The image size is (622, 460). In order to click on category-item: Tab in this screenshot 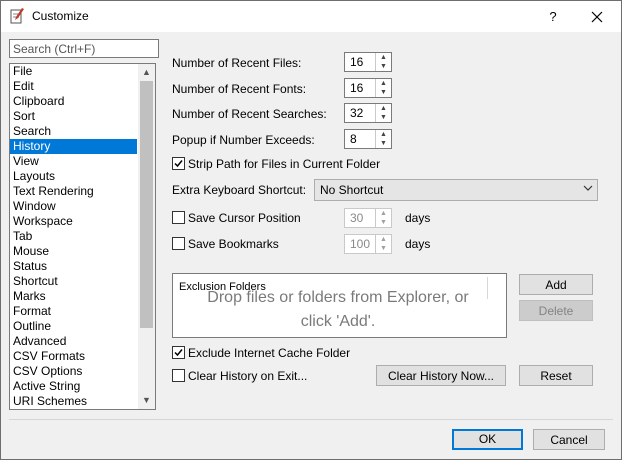, I will do `click(73, 236)`.